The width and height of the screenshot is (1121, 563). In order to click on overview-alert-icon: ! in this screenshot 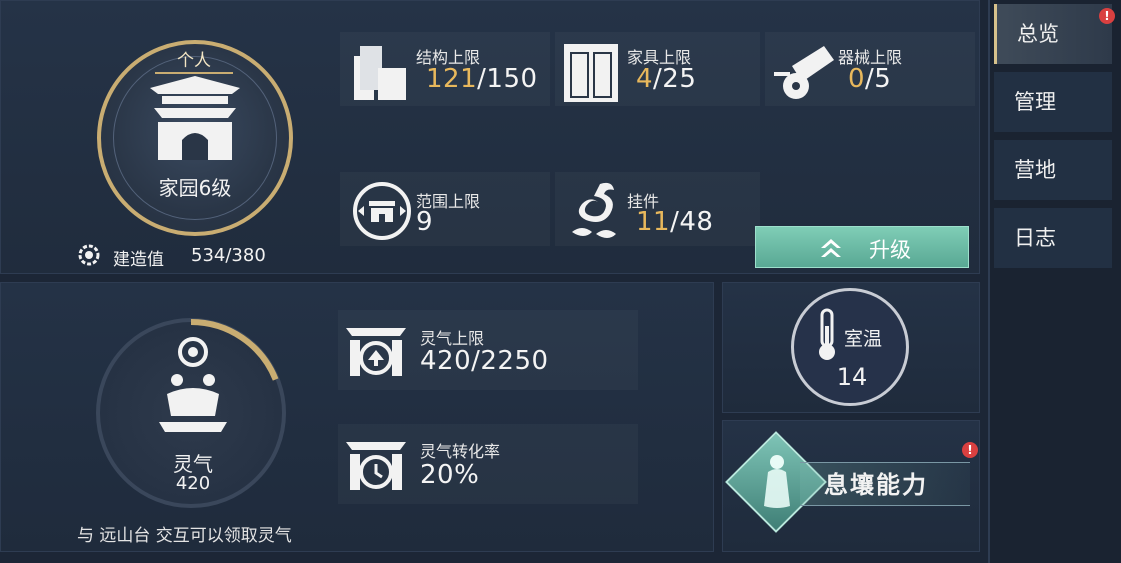, I will do `click(1107, 16)`.